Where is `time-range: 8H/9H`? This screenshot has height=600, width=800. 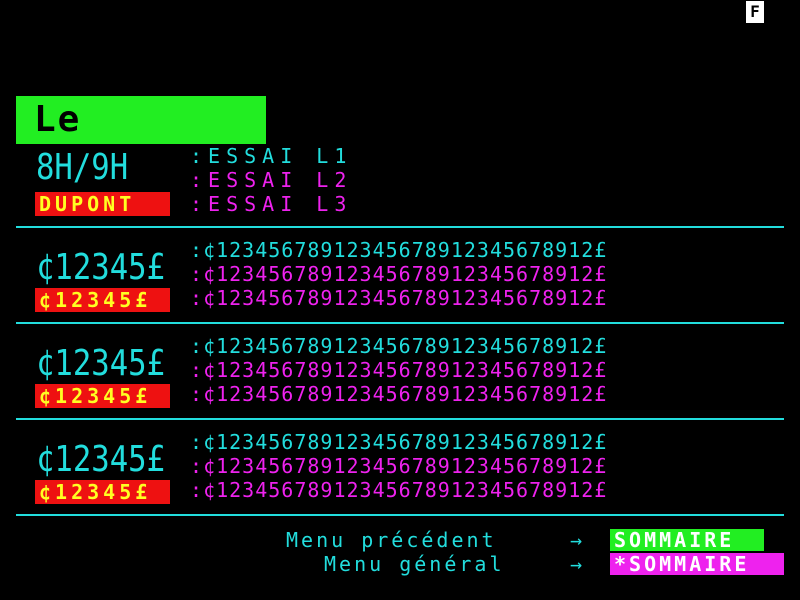
time-range: 8H/9H is located at coordinates (82, 167).